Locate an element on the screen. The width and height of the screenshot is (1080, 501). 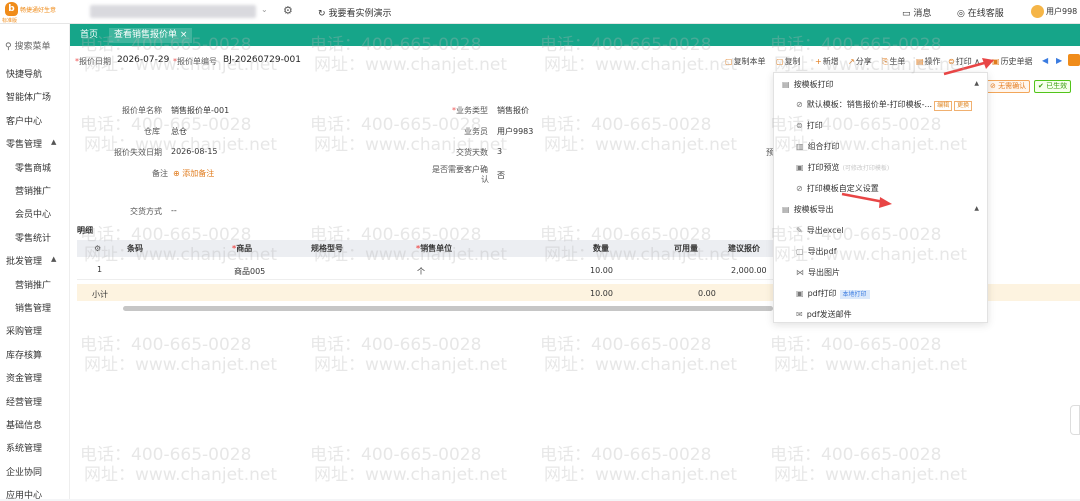
row-qty: 10.00 is located at coordinates (601, 270).